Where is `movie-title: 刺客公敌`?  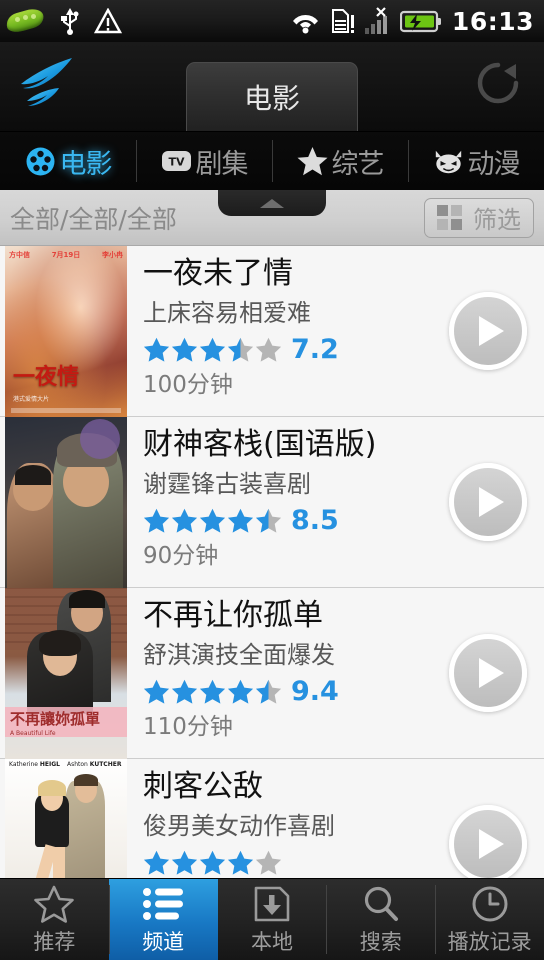
movie-title: 刺客公敌 is located at coordinates (203, 786).